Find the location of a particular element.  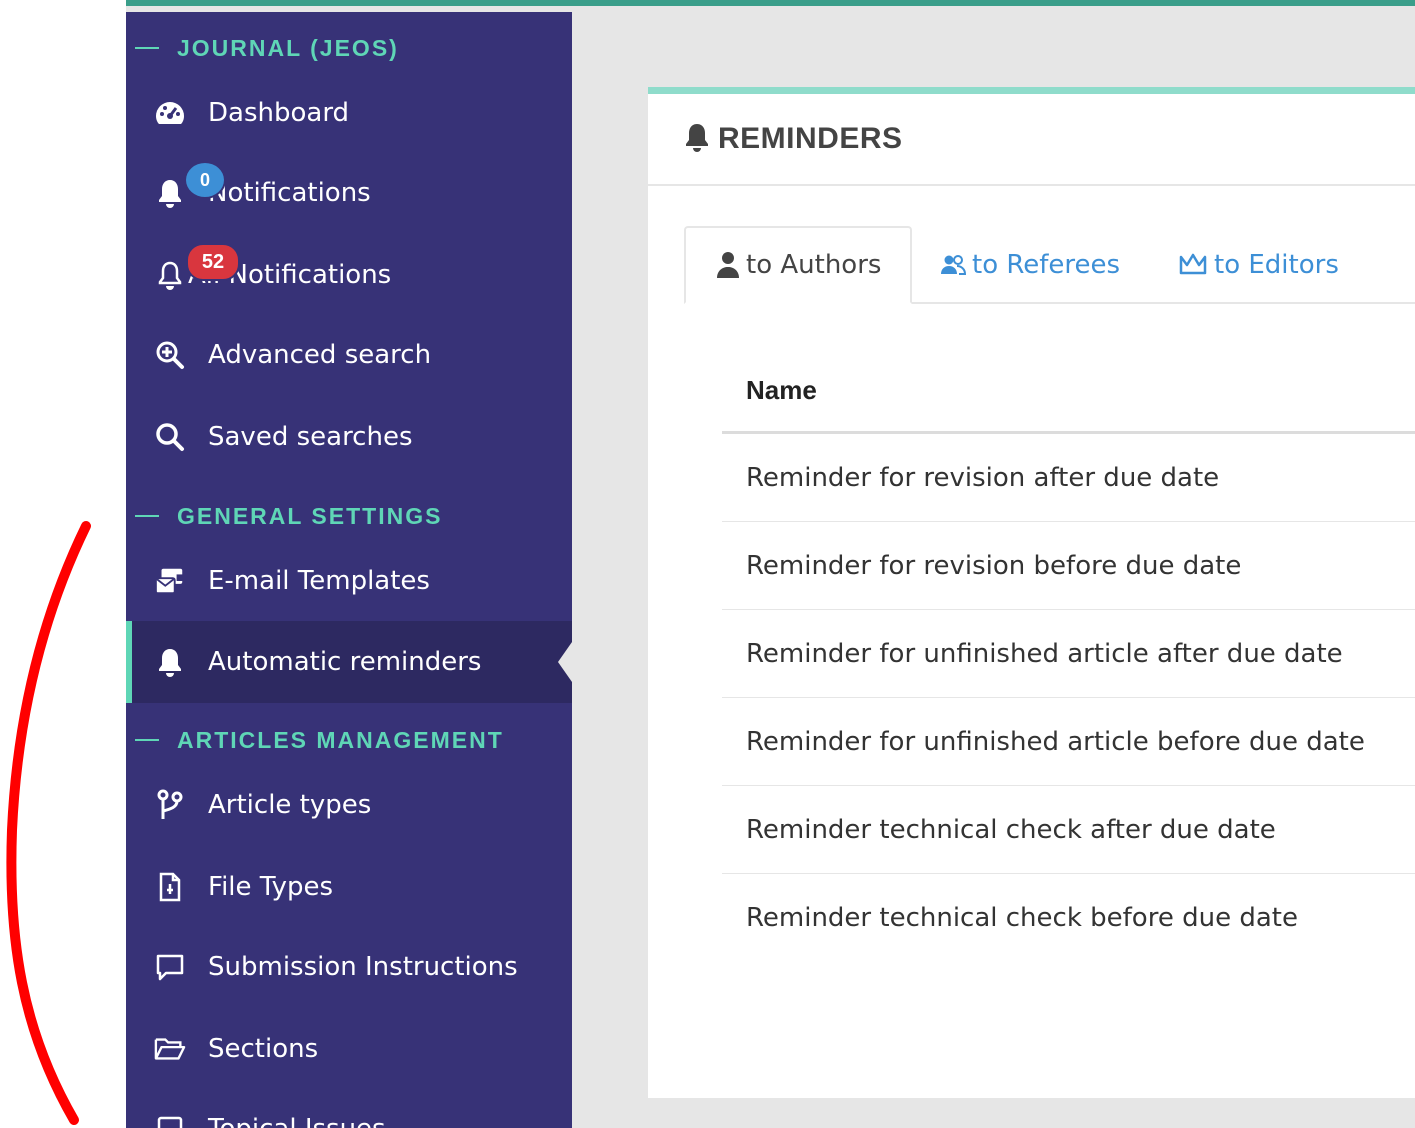

tab-to-editors: to Editors is located at coordinates (1258, 265).